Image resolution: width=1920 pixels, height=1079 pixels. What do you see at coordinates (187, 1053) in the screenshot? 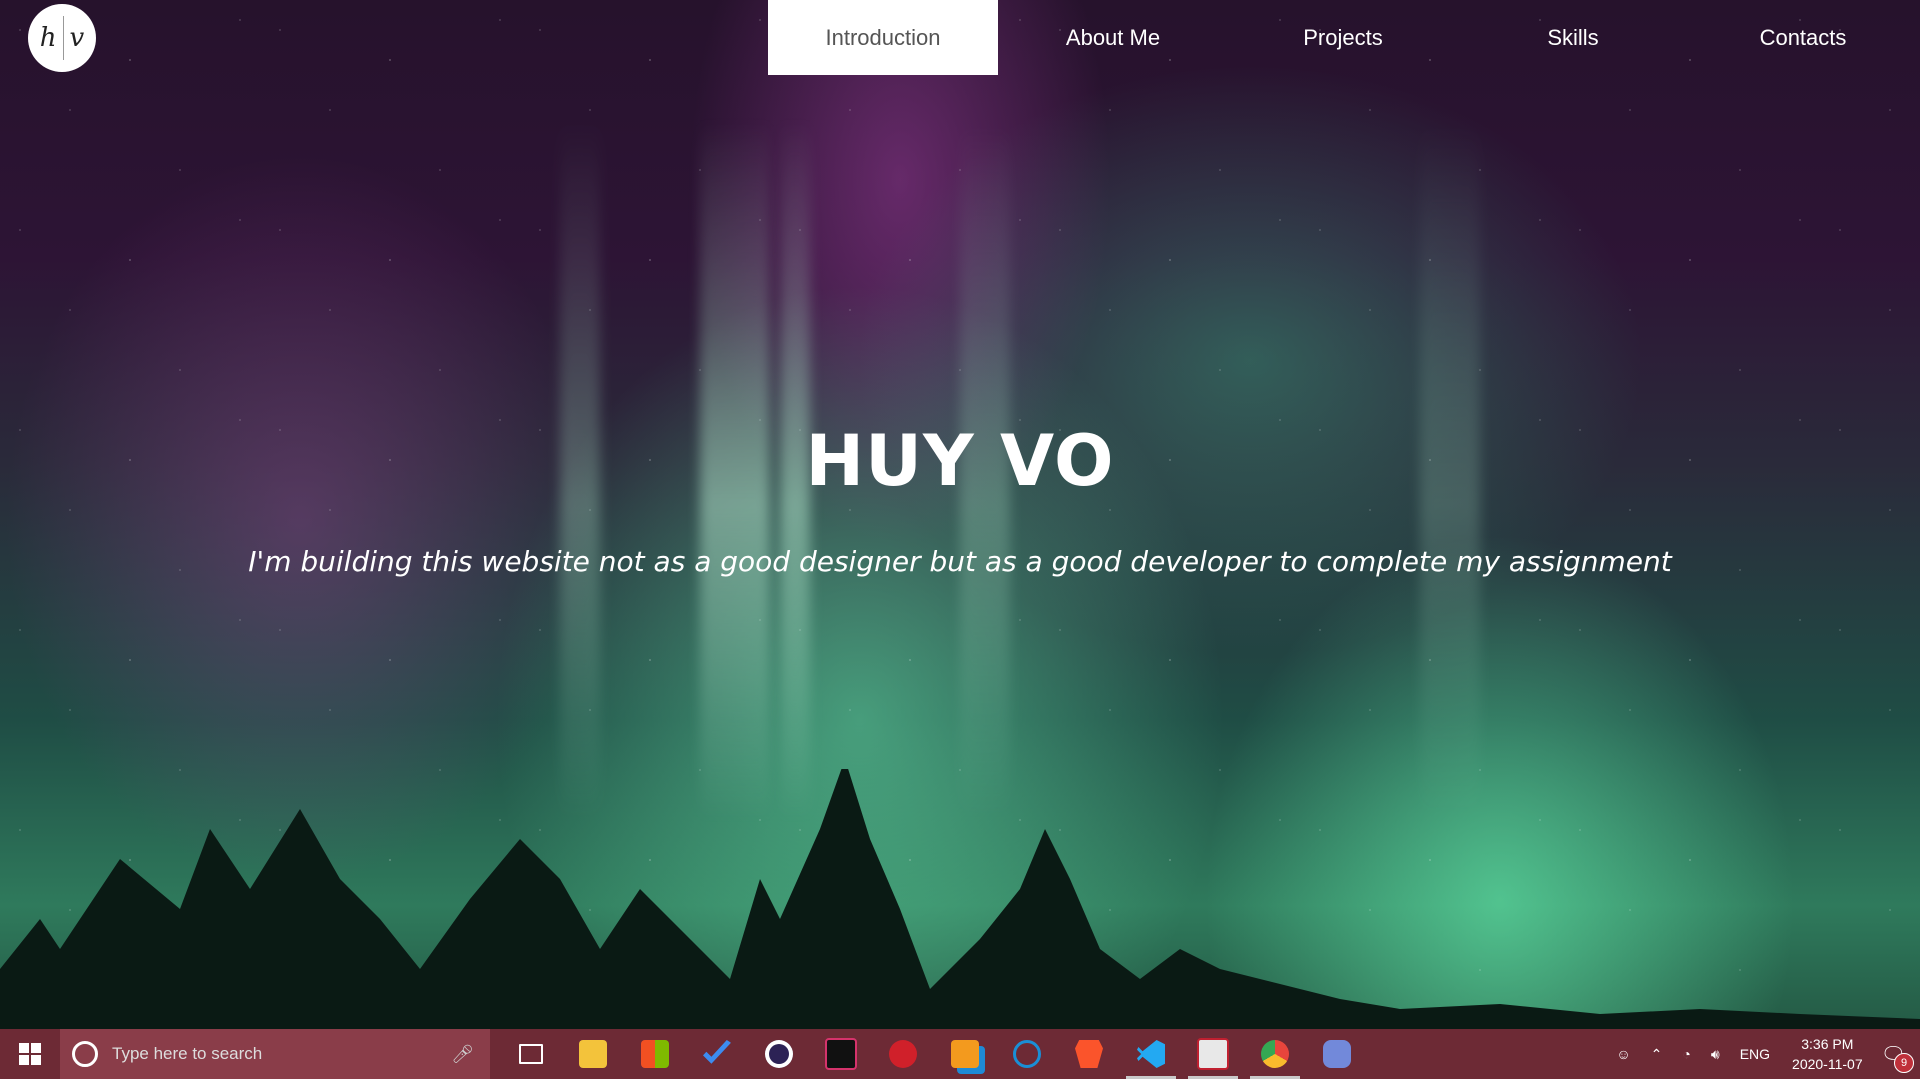
I see `search-placeholder: Type here to search` at bounding box center [187, 1053].